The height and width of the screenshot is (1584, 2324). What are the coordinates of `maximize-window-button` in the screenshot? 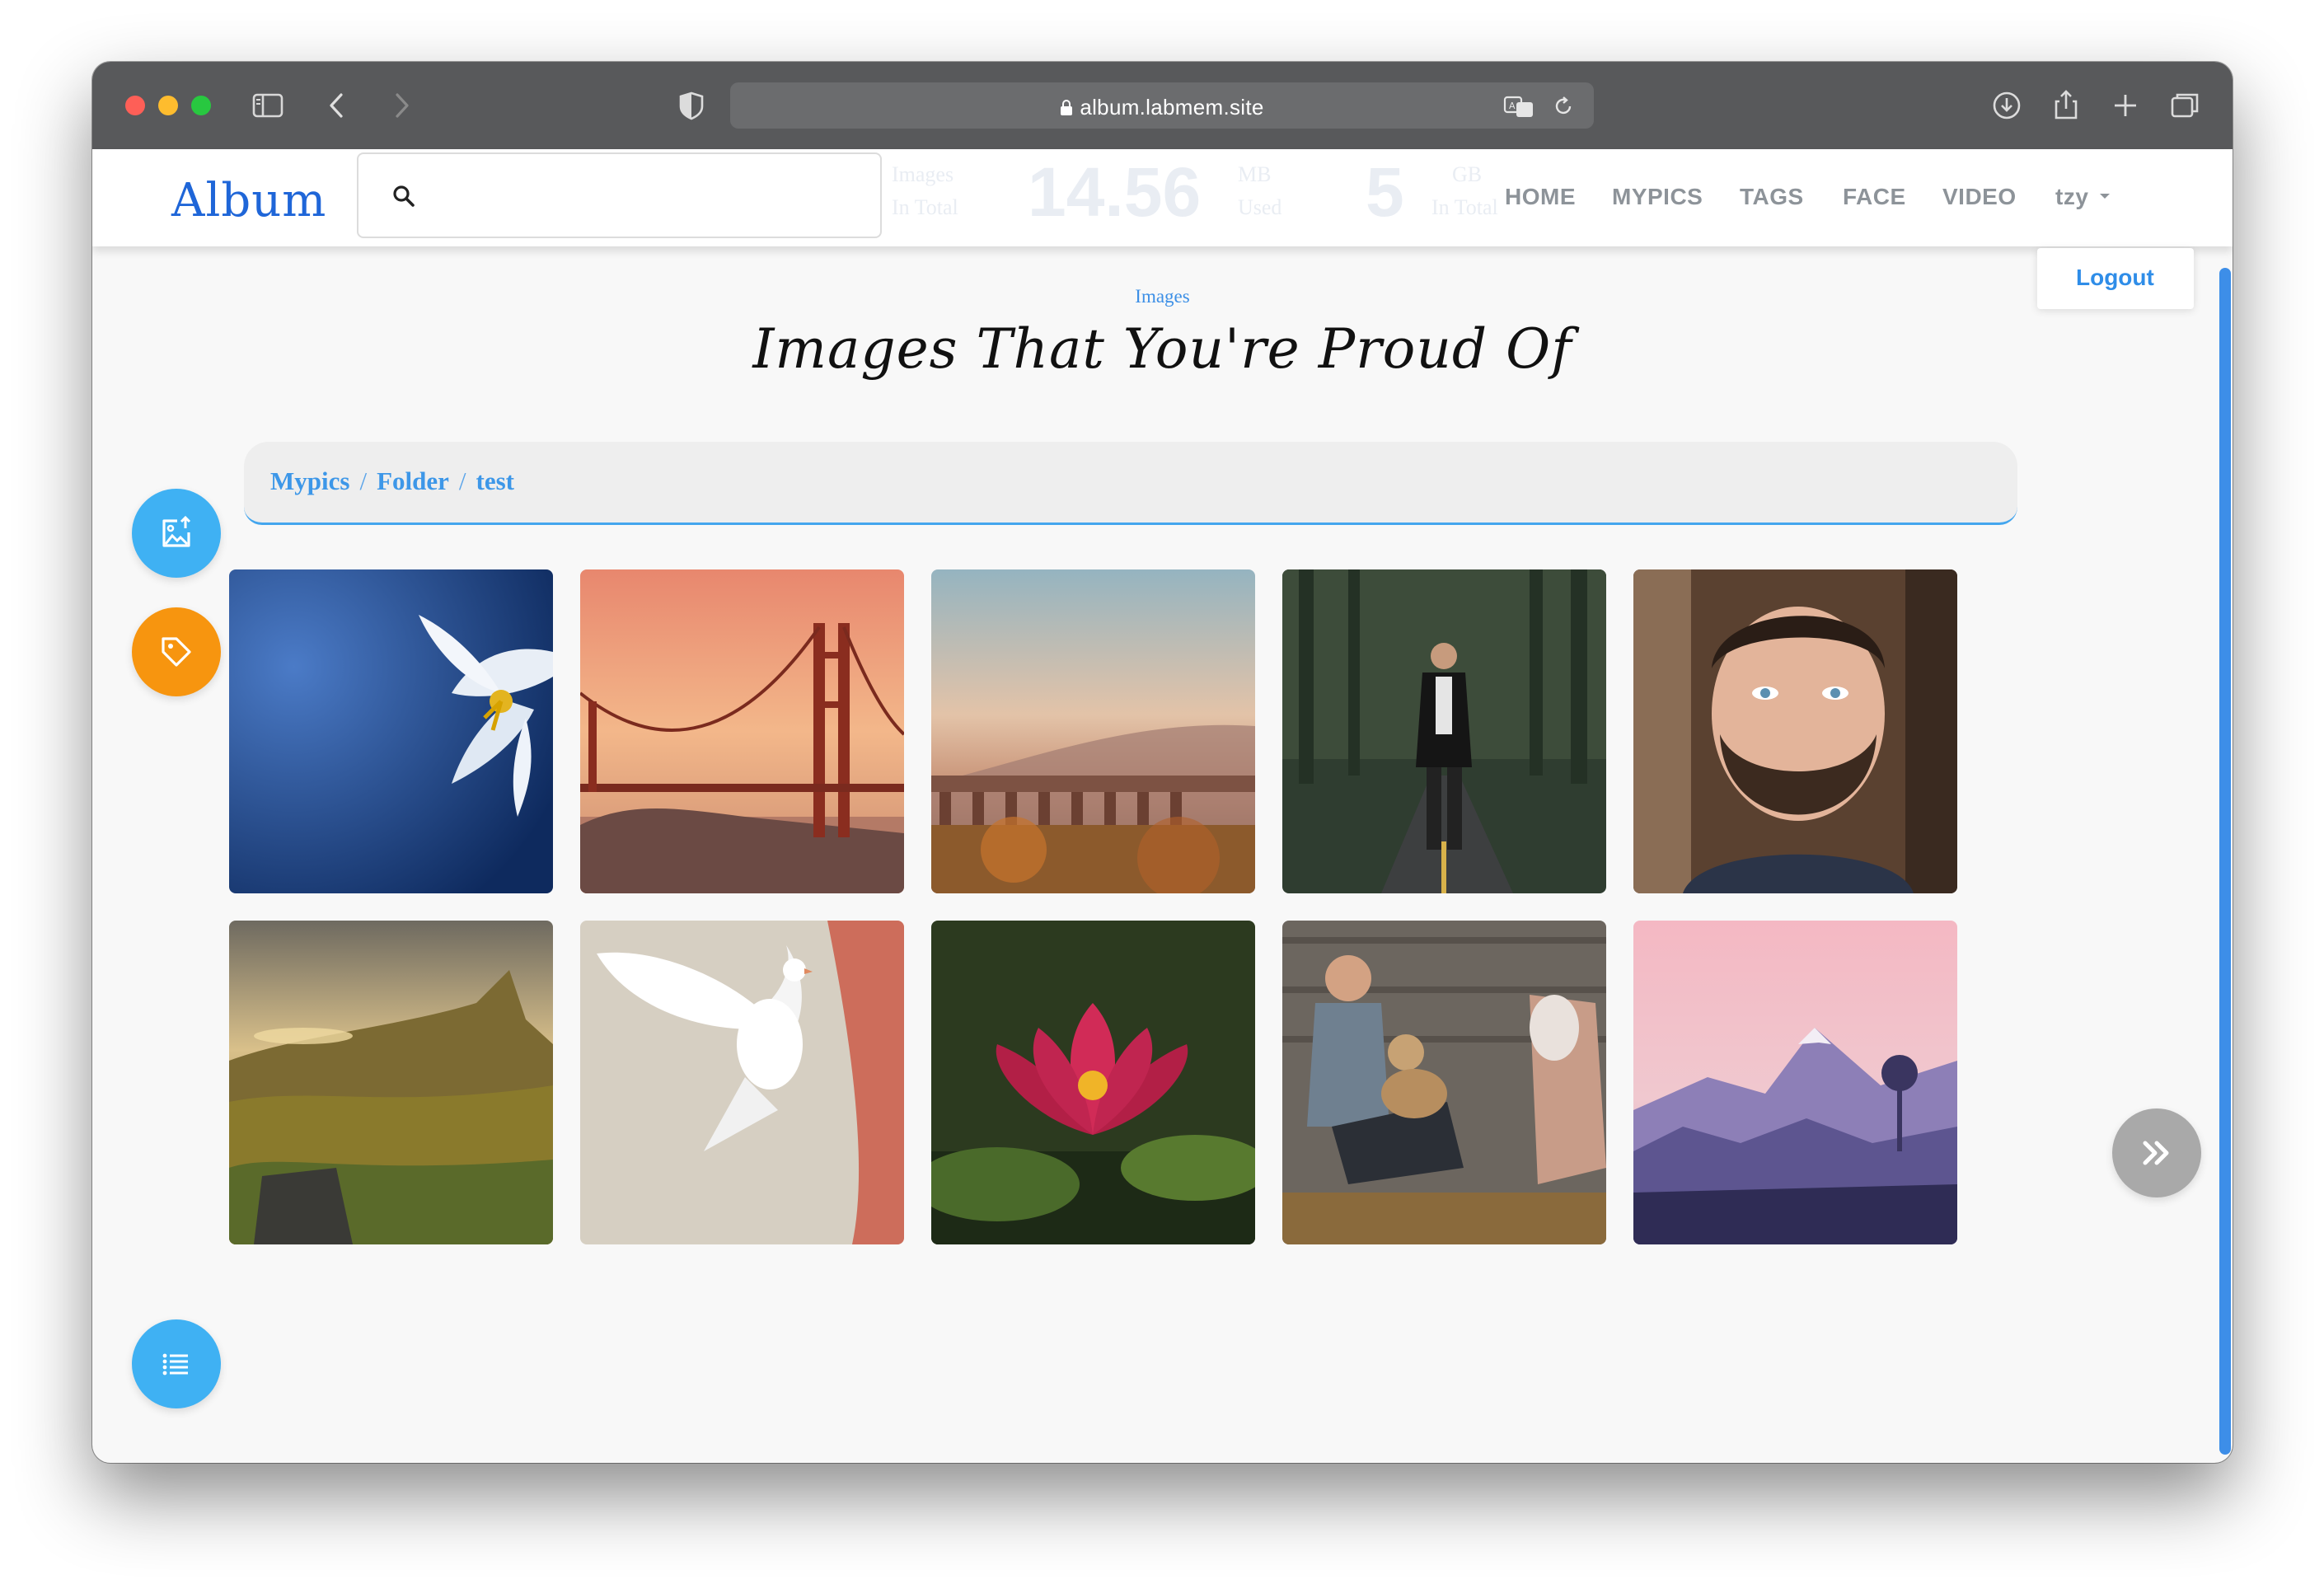 It's located at (201, 105).